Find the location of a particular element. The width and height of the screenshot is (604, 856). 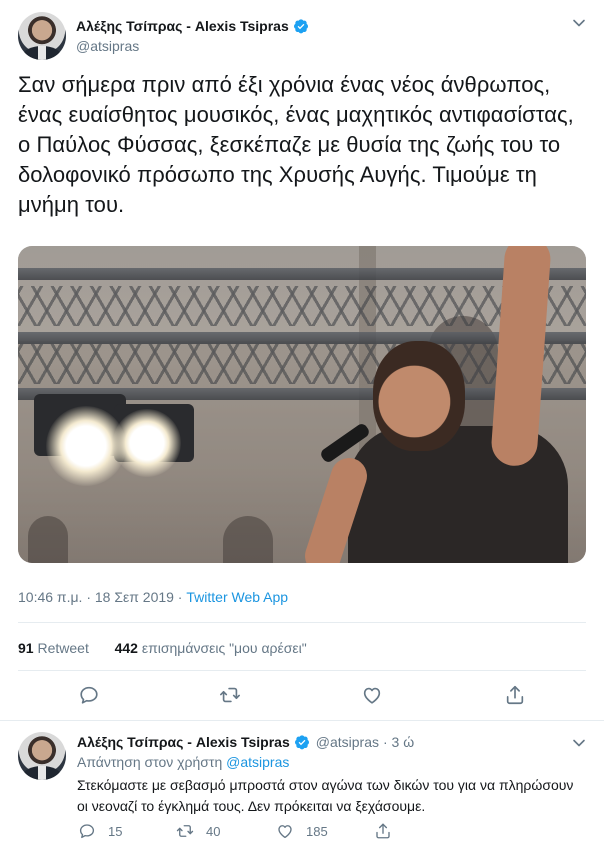

avatar is located at coordinates (42, 36).